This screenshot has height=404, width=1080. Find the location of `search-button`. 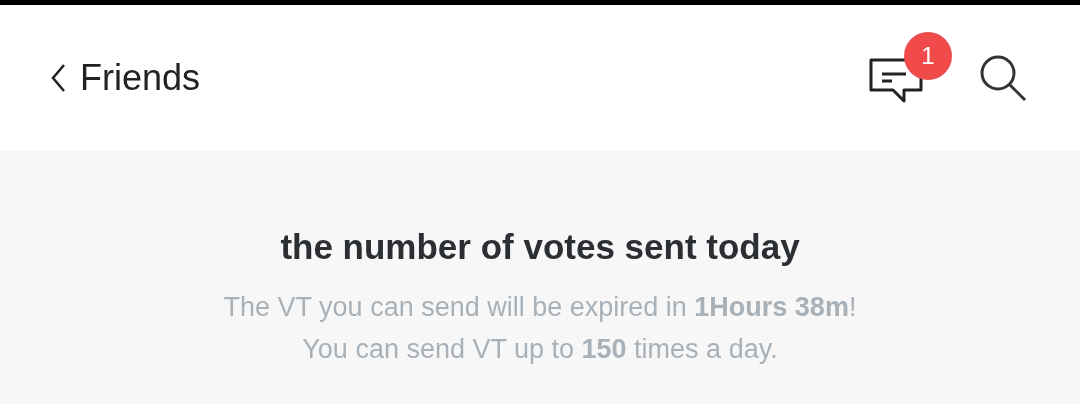

search-button is located at coordinates (1003, 78).